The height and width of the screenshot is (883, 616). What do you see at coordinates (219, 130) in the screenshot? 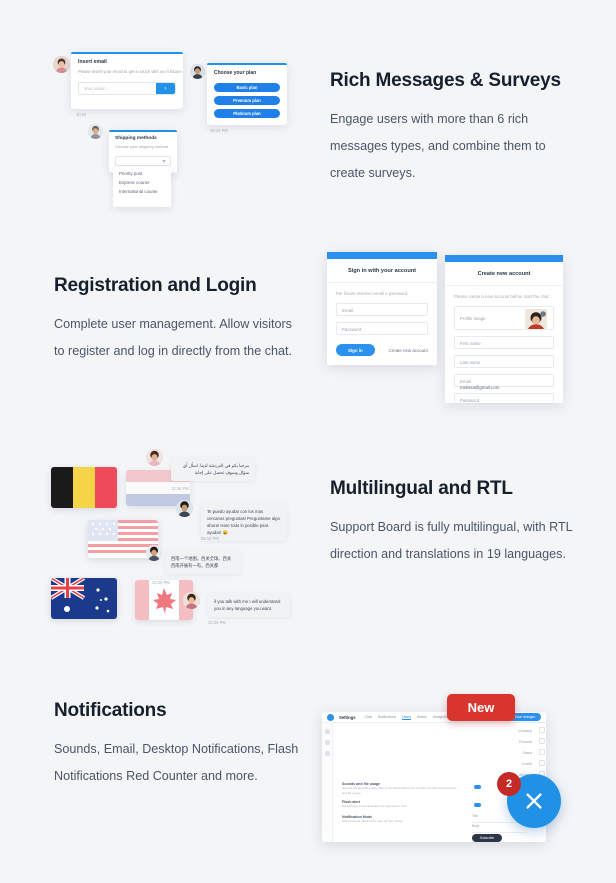
I see `timestamp: 05:34 PM` at bounding box center [219, 130].